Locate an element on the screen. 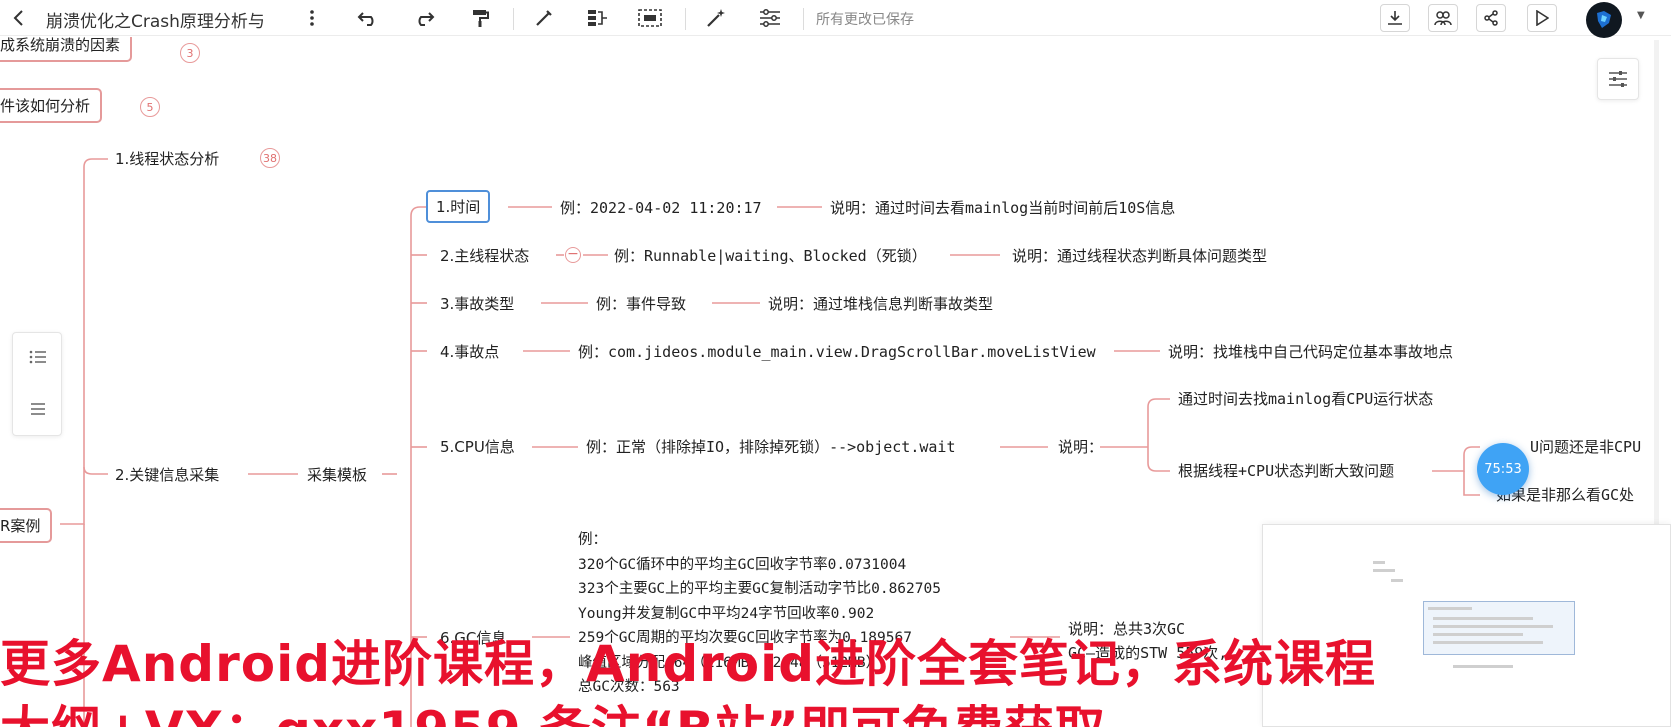 The image size is (1671, 727). node-time-example: 例：2022-04-02 11:20:17 is located at coordinates (661, 207).